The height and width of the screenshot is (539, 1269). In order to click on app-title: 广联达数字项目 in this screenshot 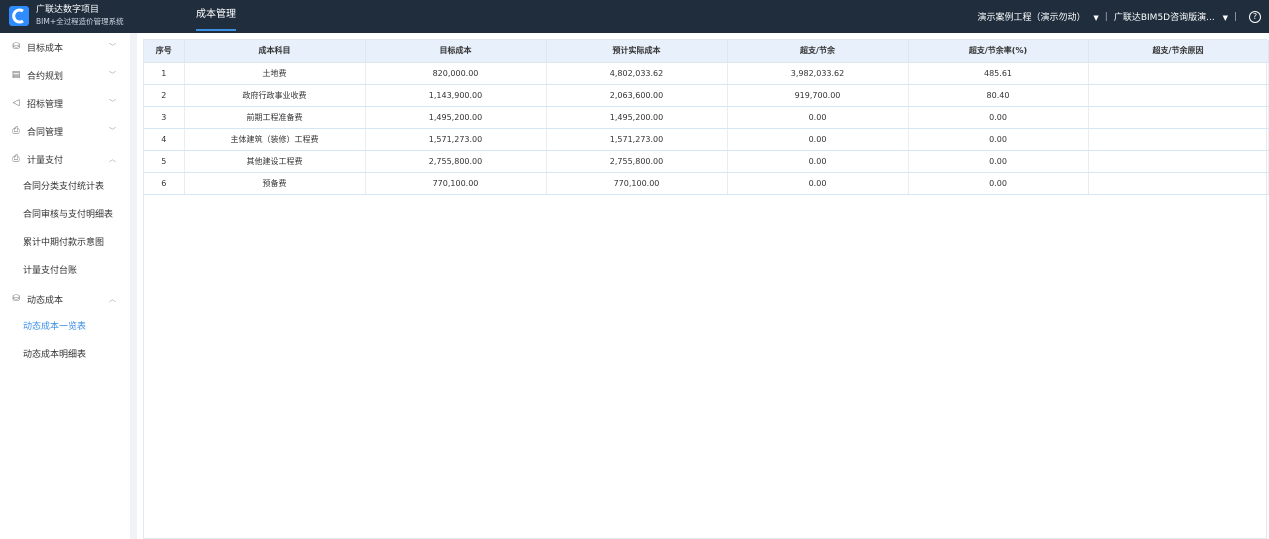, I will do `click(68, 10)`.